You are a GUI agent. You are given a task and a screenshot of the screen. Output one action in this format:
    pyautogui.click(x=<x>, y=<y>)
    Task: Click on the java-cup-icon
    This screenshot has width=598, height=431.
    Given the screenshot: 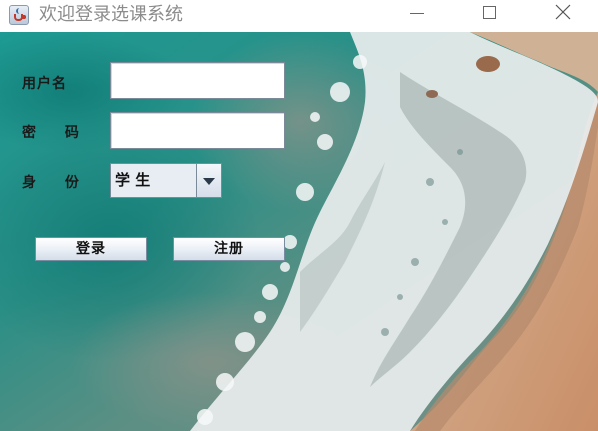 What is the action you would take?
    pyautogui.click(x=19, y=15)
    